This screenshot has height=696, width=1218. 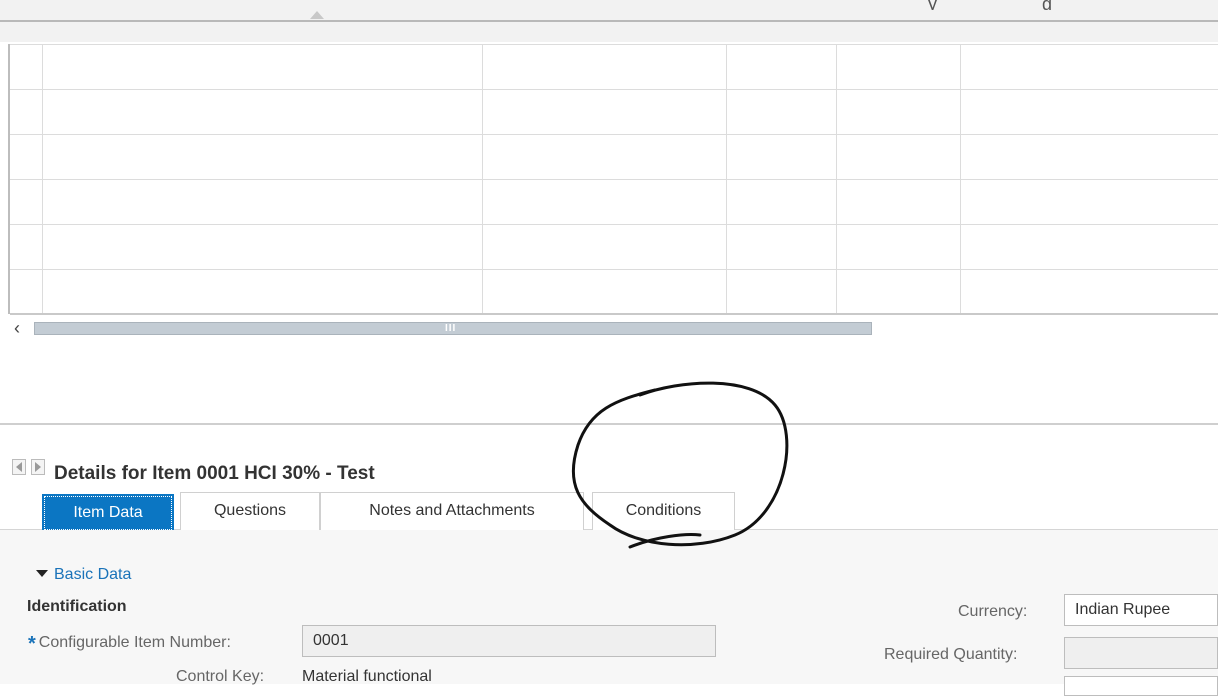 What do you see at coordinates (1047, 5) in the screenshot?
I see `cut-off-text-2: g` at bounding box center [1047, 5].